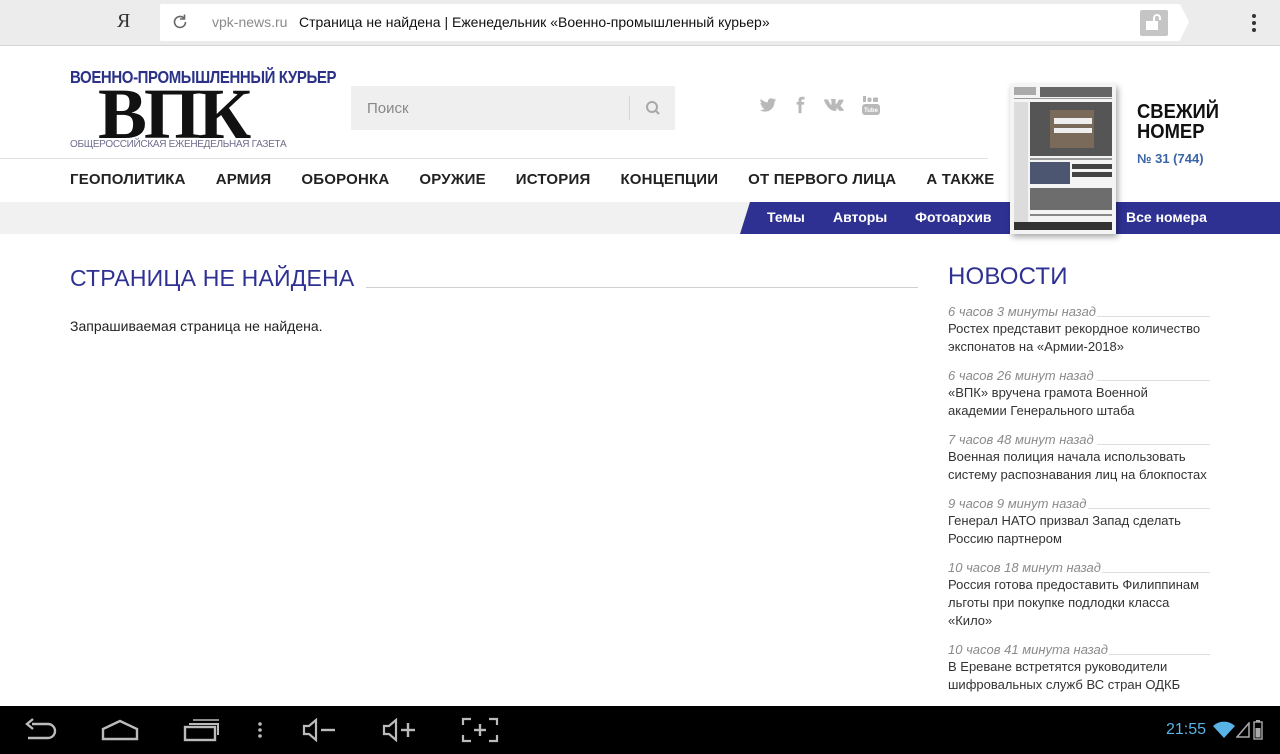 The height and width of the screenshot is (754, 1280). What do you see at coordinates (1024, 567) in the screenshot?
I see `news-time-text: 10 часов 18 минут назад` at bounding box center [1024, 567].